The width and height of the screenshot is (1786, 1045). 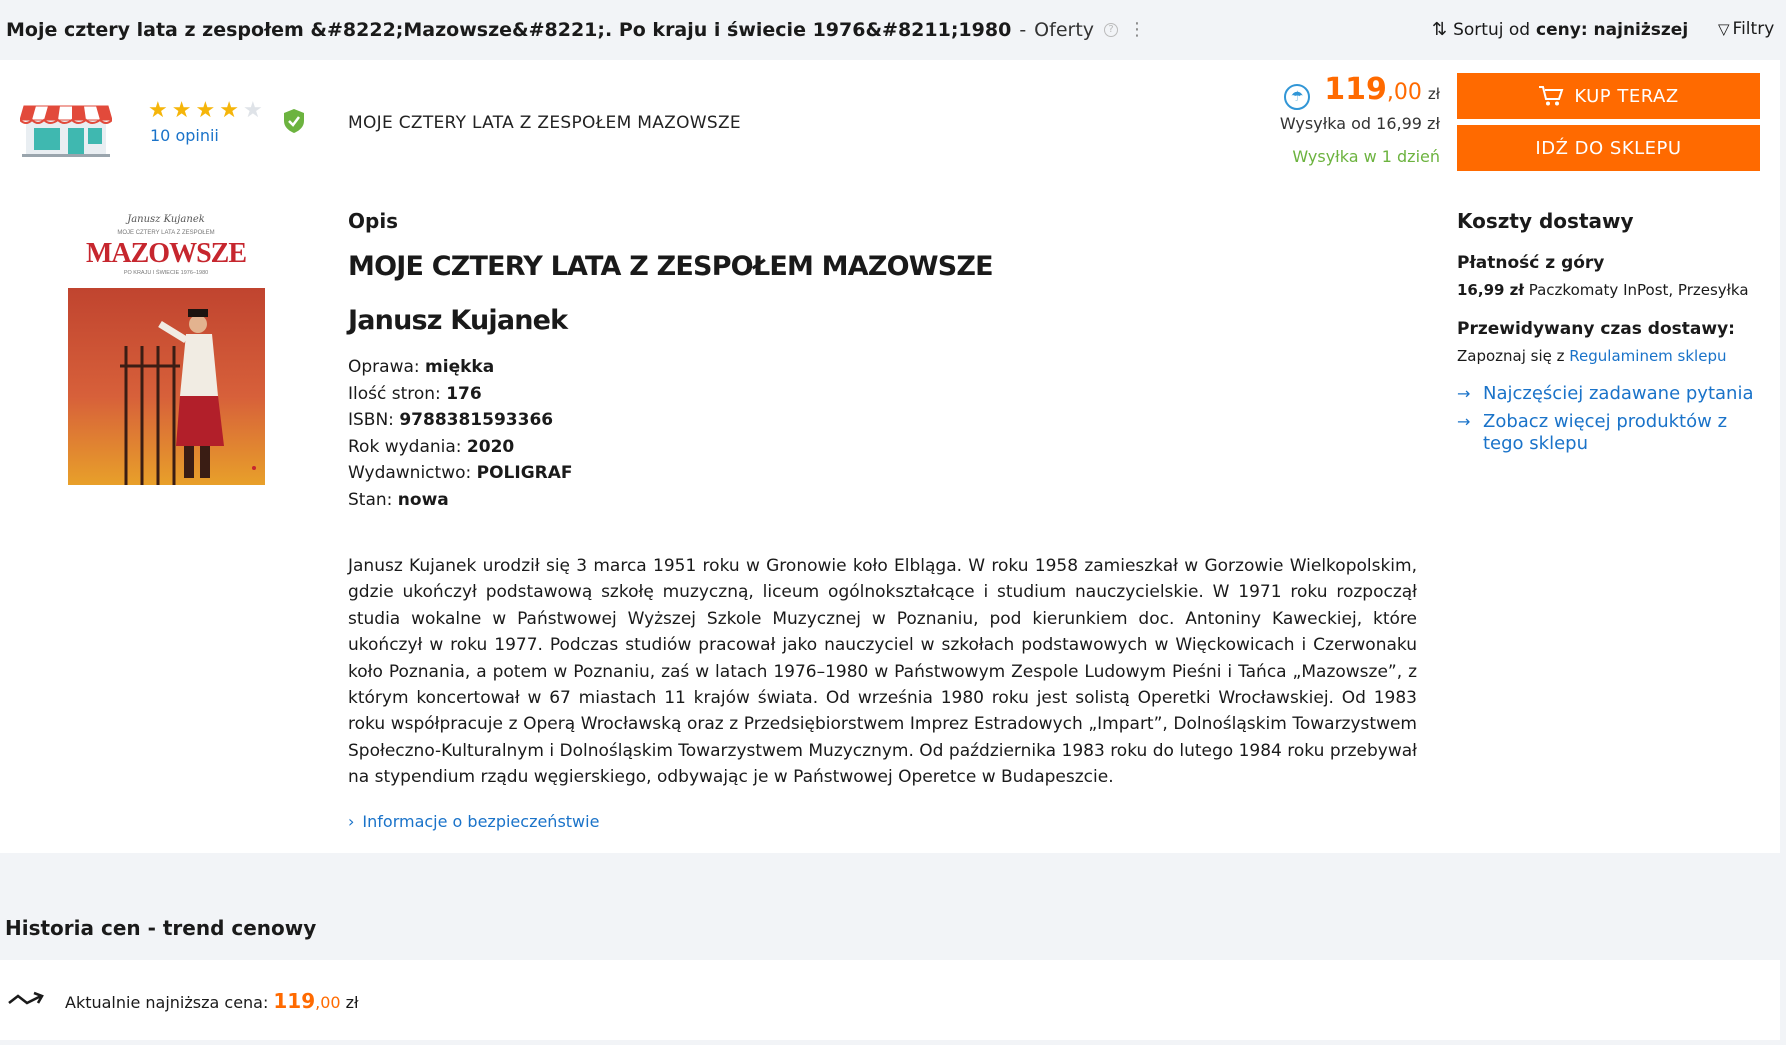 I want to click on cart-icon, so click(x=1551, y=96).